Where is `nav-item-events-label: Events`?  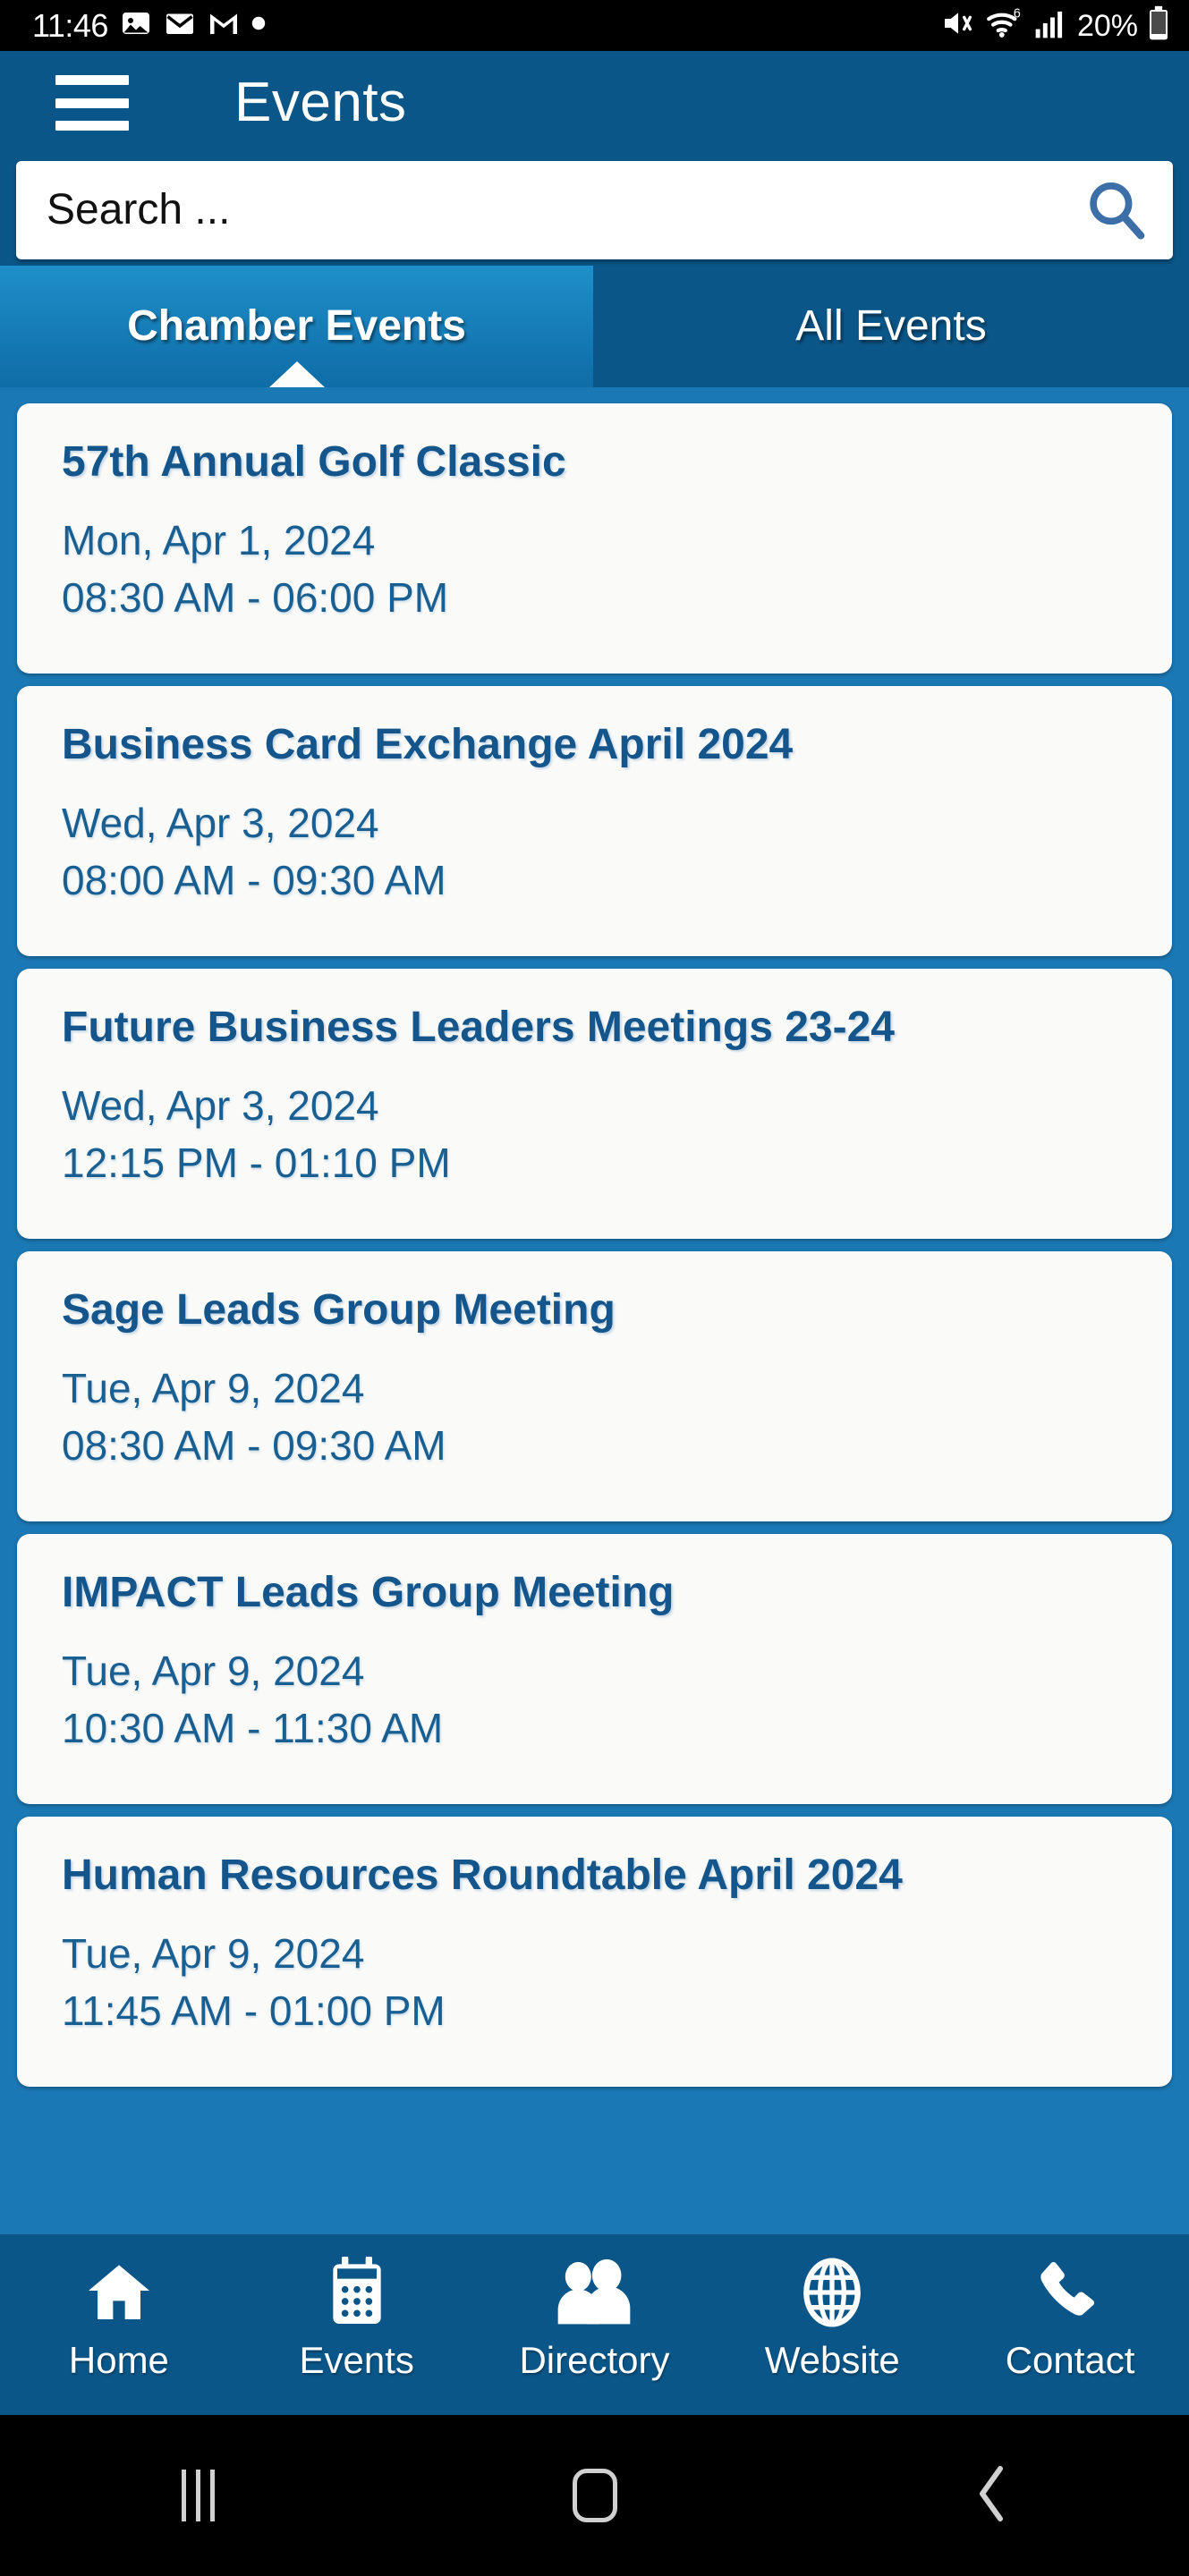 nav-item-events-label: Events is located at coordinates (356, 2360).